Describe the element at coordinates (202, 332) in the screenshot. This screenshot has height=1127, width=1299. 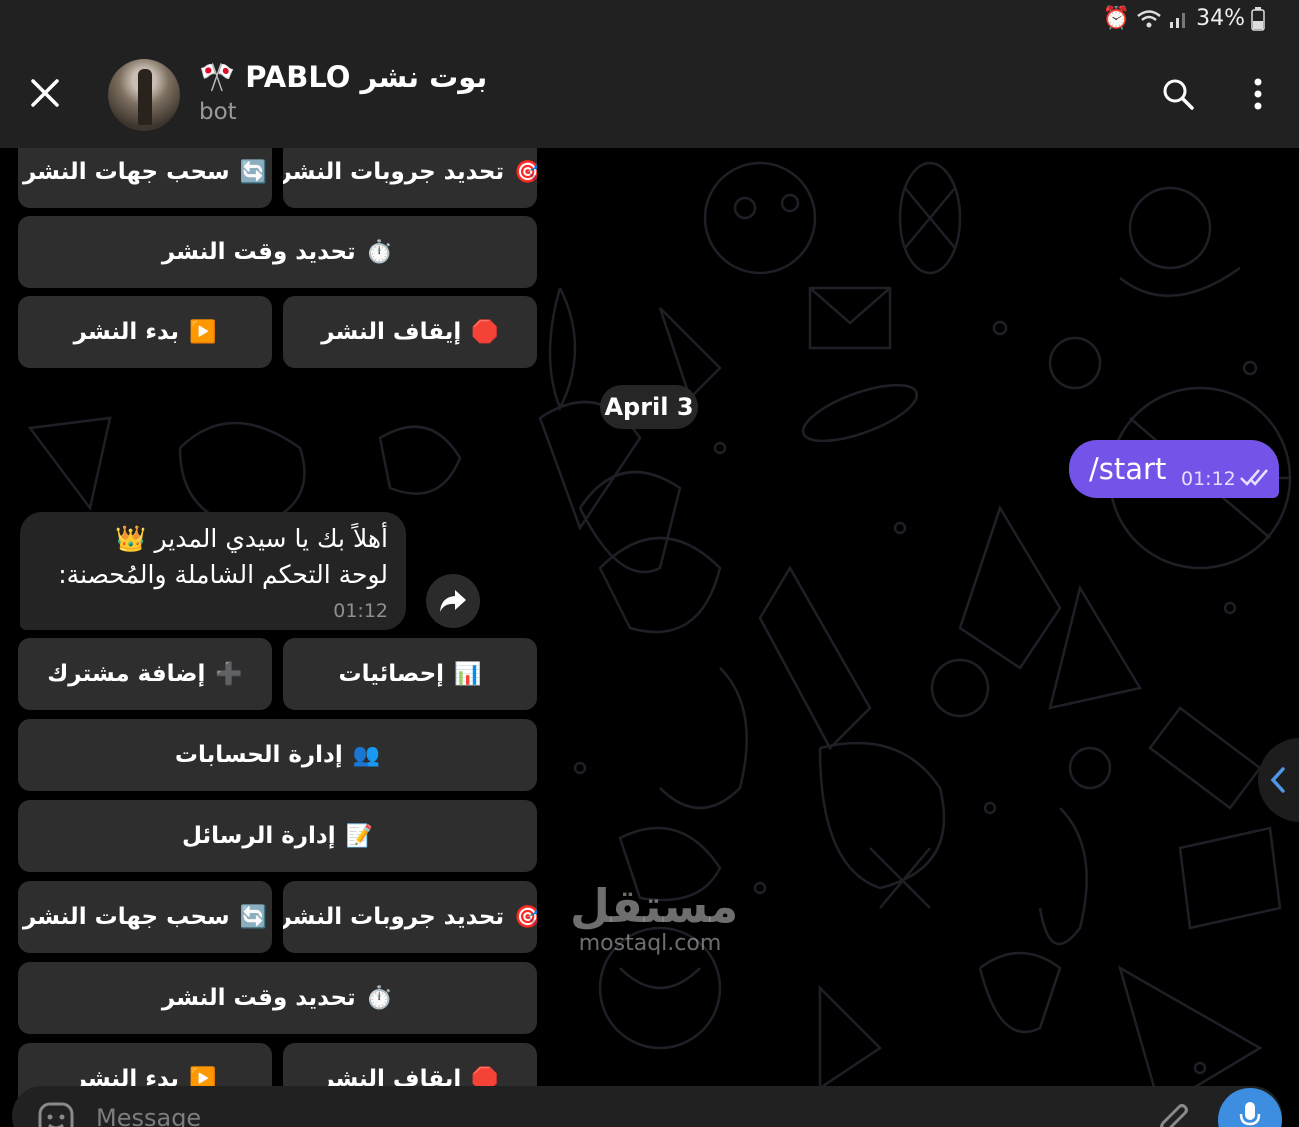
I see `play-icon: ▶️` at that location.